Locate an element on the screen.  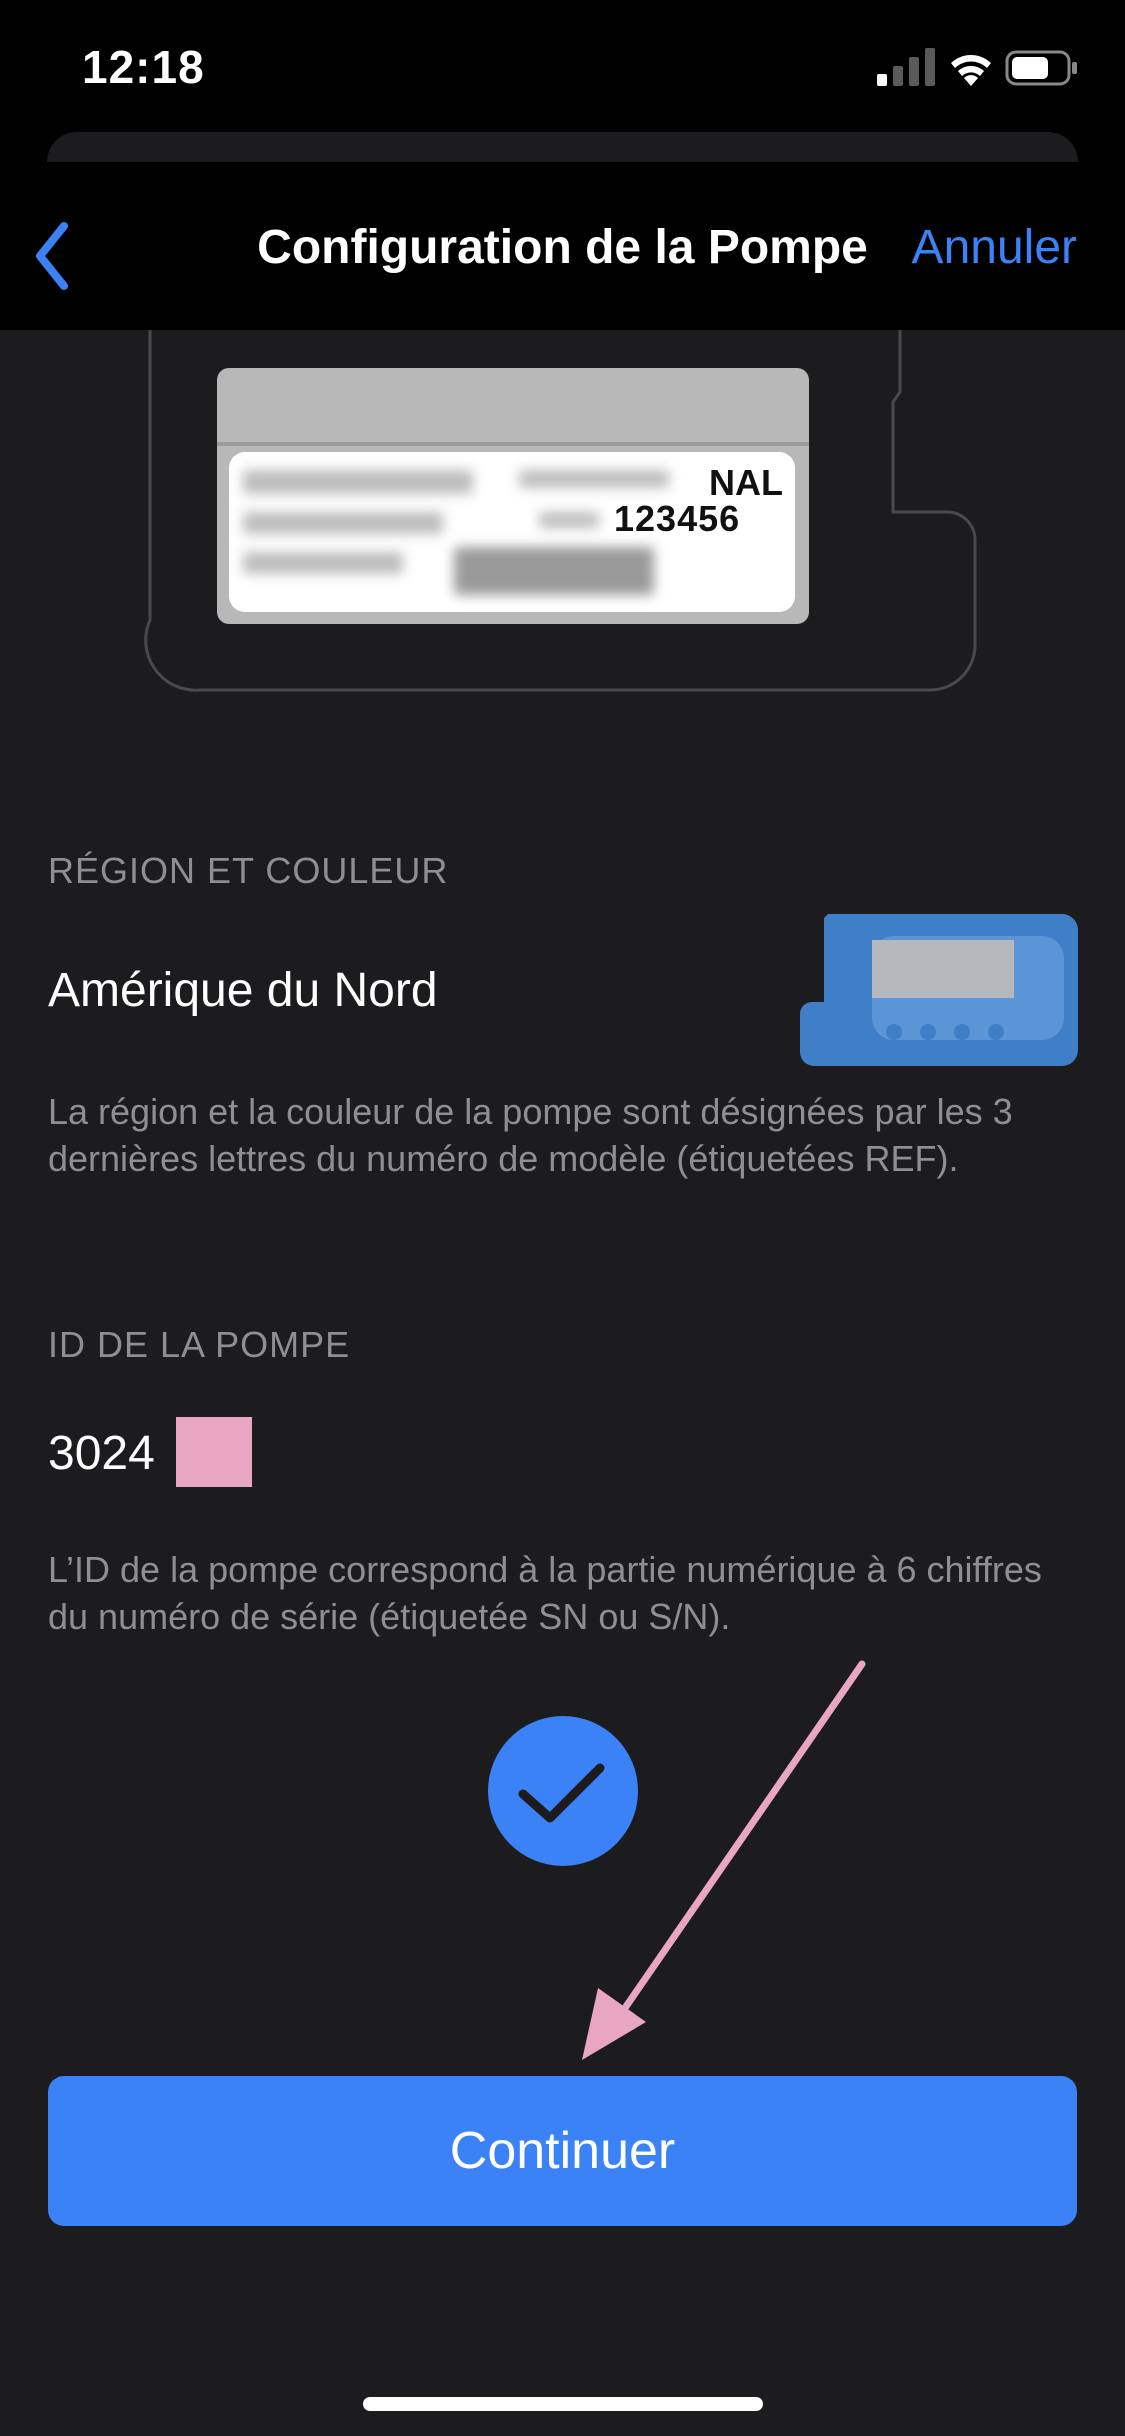
pump-thumbnail-icon is located at coordinates (939, 990).